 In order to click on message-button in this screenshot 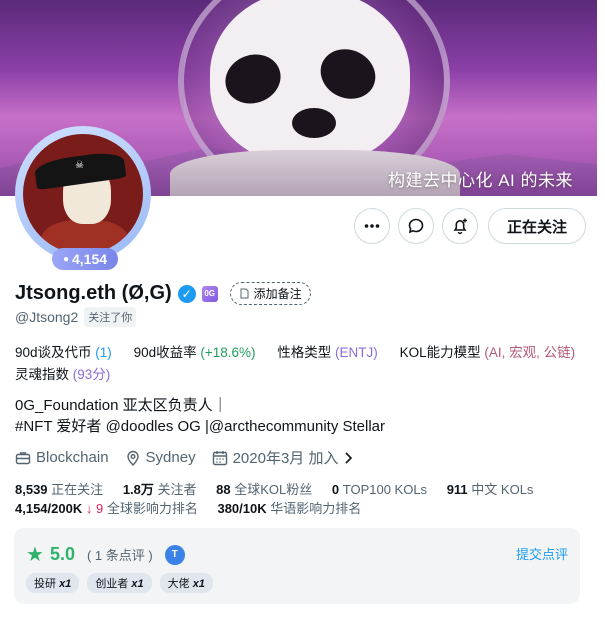, I will do `click(416, 226)`.